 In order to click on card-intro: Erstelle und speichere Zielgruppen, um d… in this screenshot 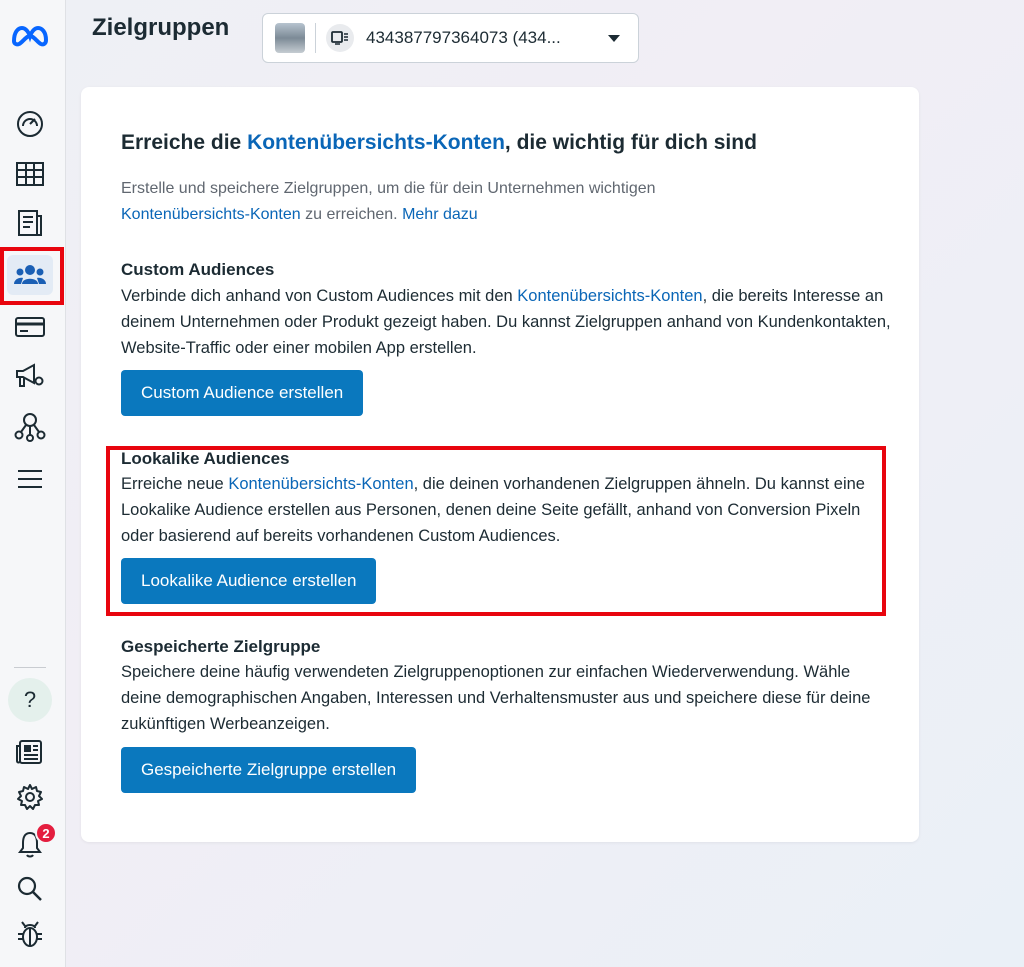, I will do `click(471, 202)`.